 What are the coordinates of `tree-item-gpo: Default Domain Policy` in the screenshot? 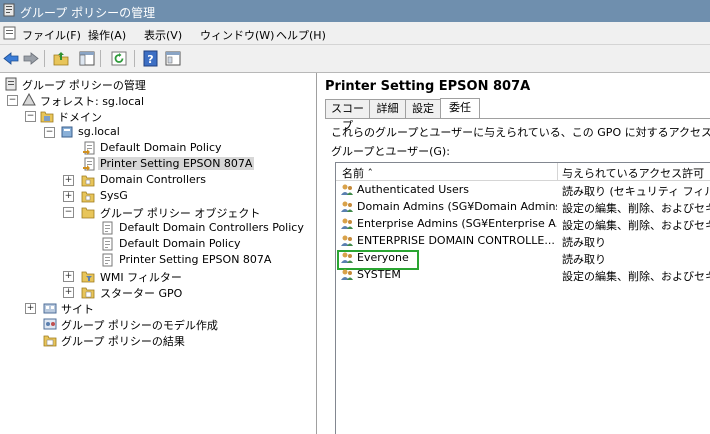 It's located at (158, 244).